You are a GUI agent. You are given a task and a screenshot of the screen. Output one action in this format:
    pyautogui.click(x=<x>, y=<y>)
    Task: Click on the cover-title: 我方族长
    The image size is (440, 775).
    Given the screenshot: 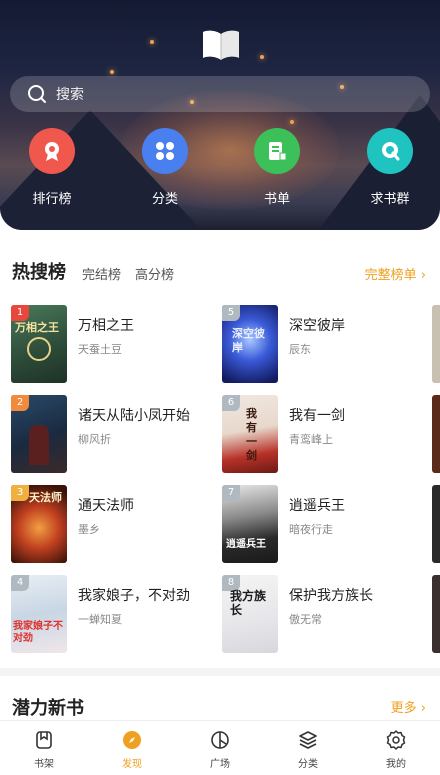 What is the action you would take?
    pyautogui.click(x=248, y=603)
    